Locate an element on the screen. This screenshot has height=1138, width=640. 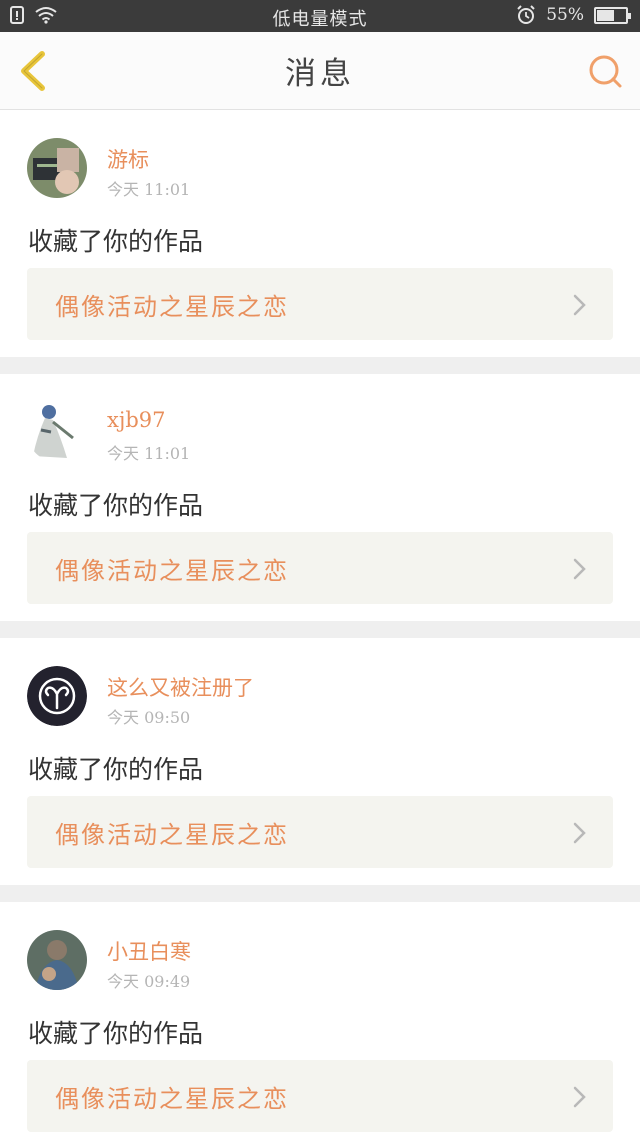
battery-percent: 55% is located at coordinates (565, 15).